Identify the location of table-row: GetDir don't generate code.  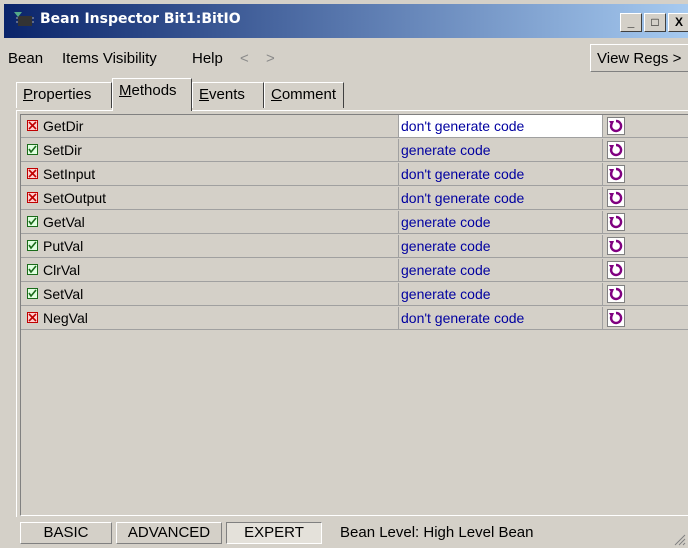
(354, 127).